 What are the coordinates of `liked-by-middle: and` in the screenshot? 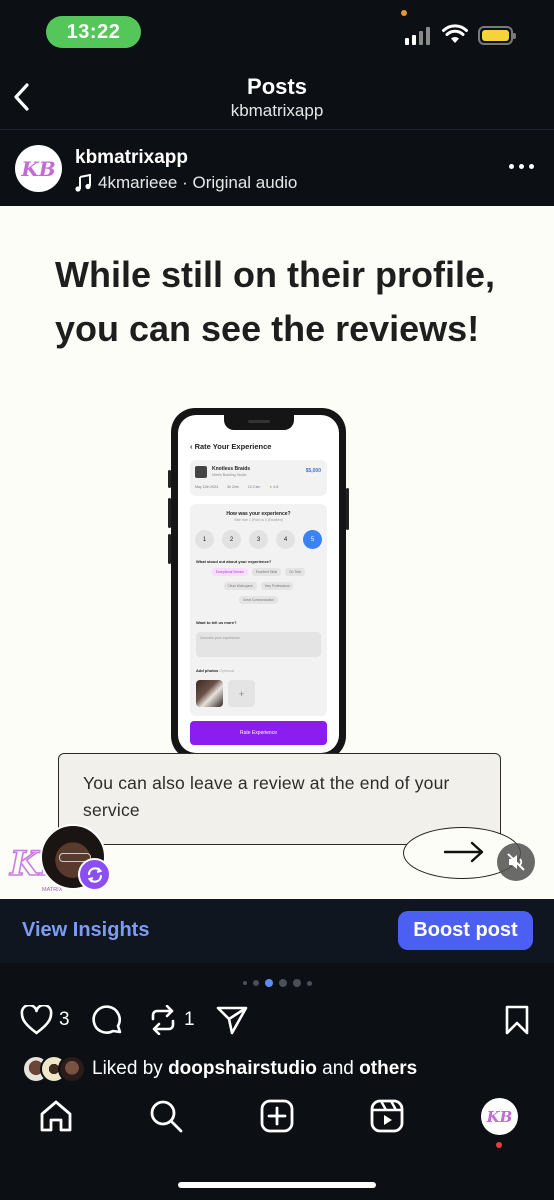 It's located at (338, 1068).